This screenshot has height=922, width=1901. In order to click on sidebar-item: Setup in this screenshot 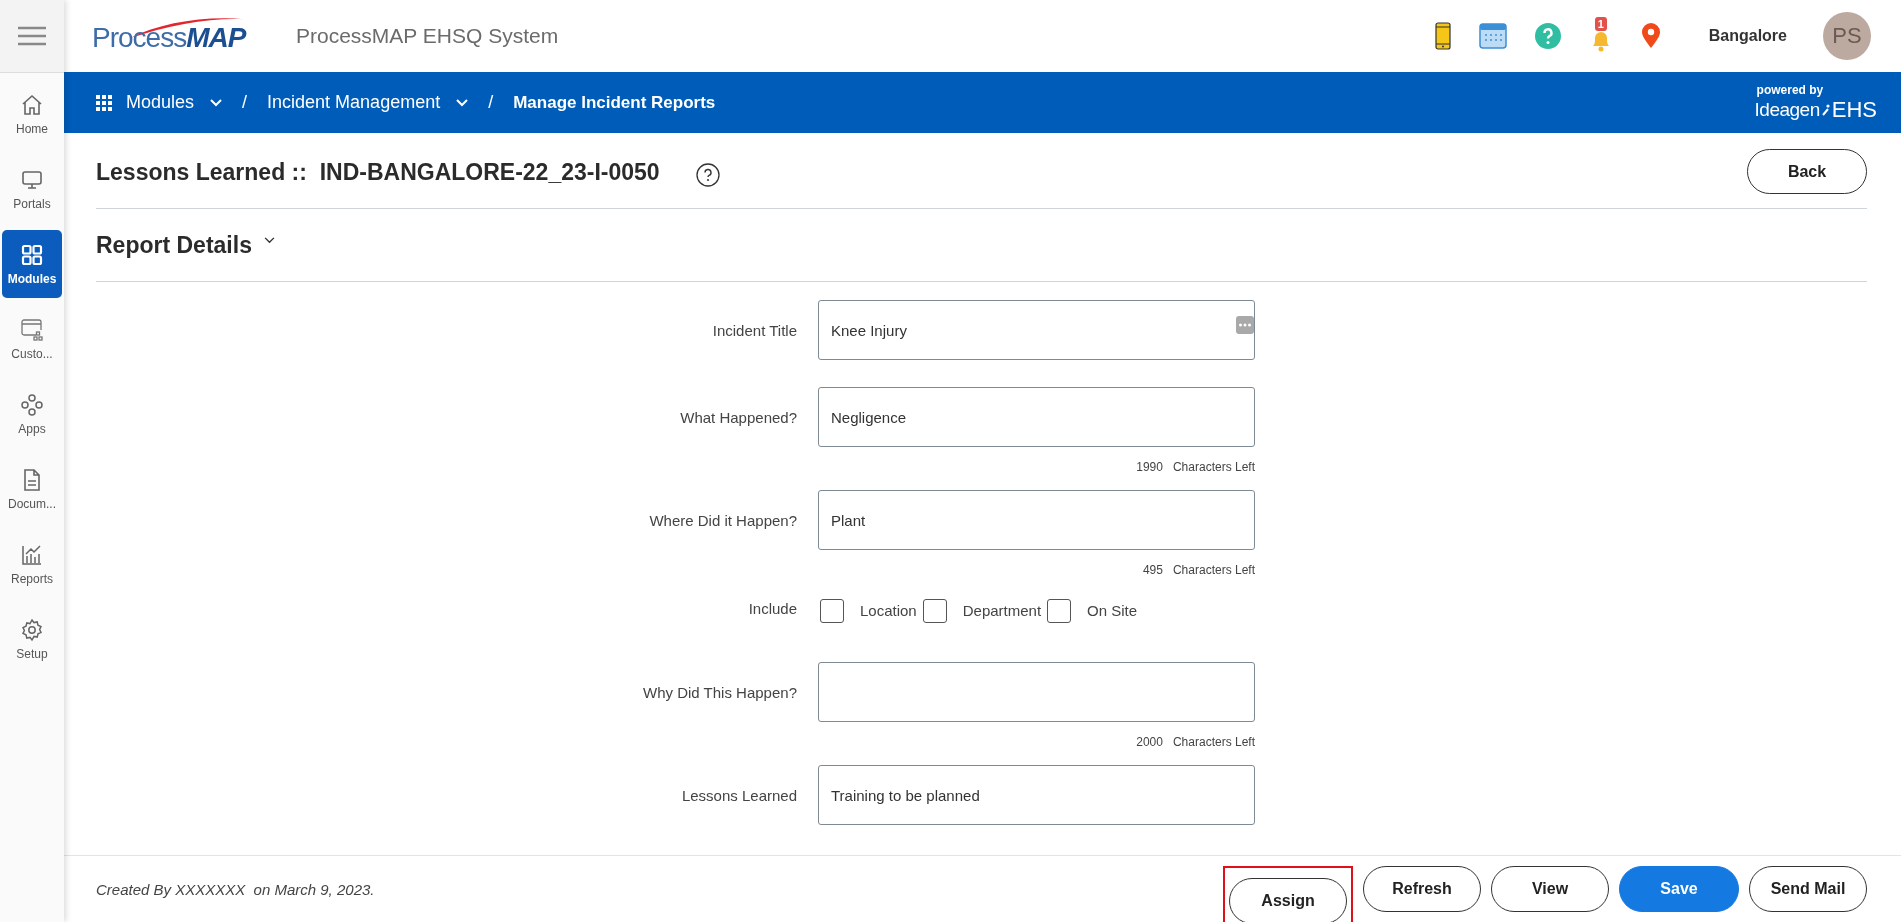, I will do `click(32, 639)`.